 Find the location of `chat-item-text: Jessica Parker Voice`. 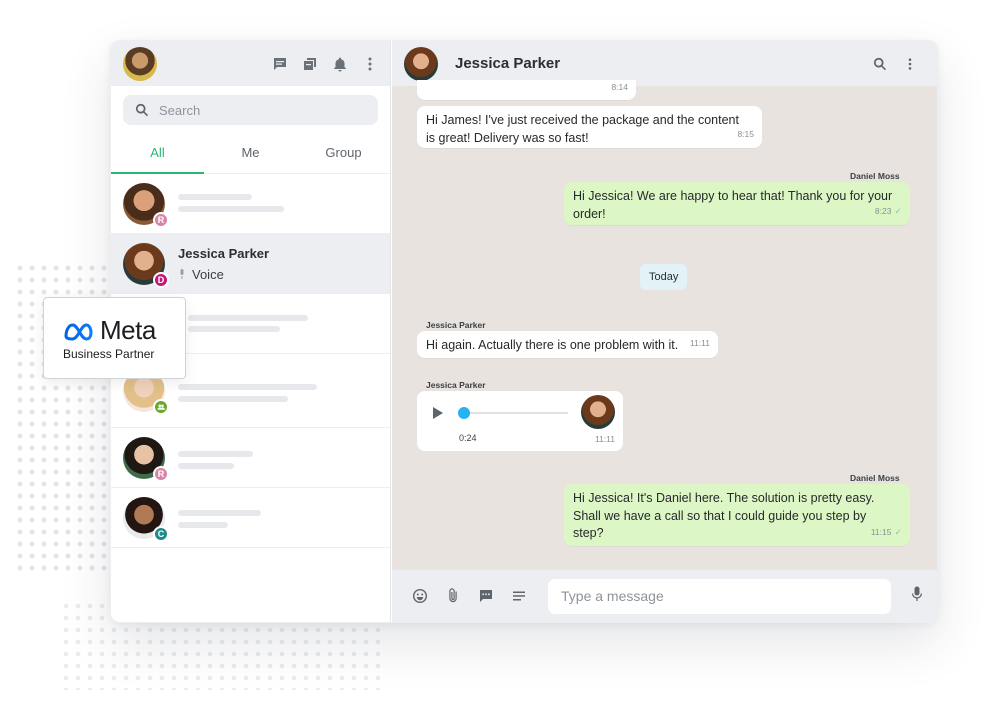

chat-item-text: Jessica Parker Voice is located at coordinates (223, 264).